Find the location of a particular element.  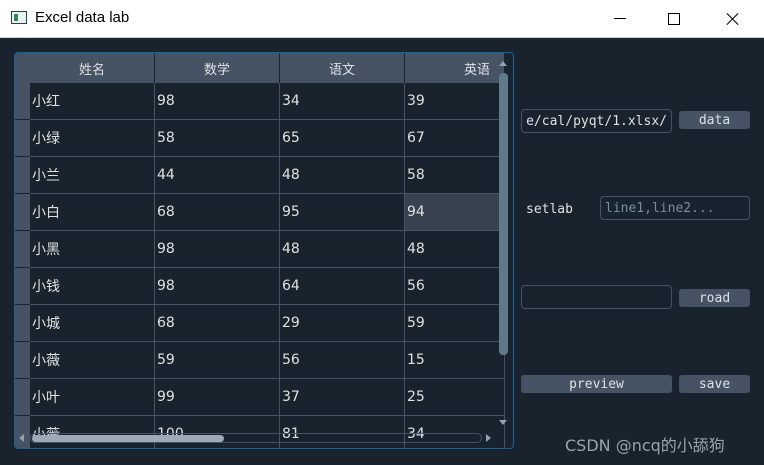

data-button: data is located at coordinates (714, 120).